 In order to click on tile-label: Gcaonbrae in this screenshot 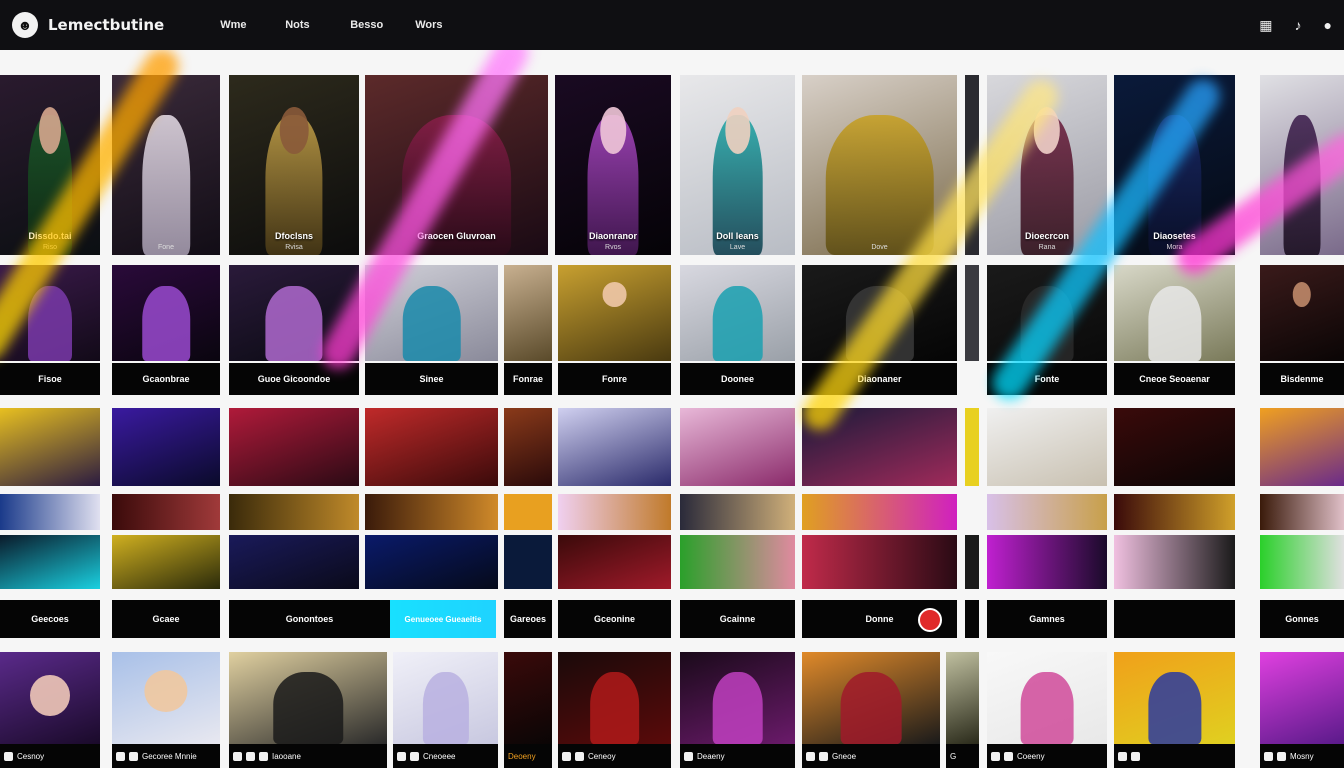, I will do `click(166, 379)`.